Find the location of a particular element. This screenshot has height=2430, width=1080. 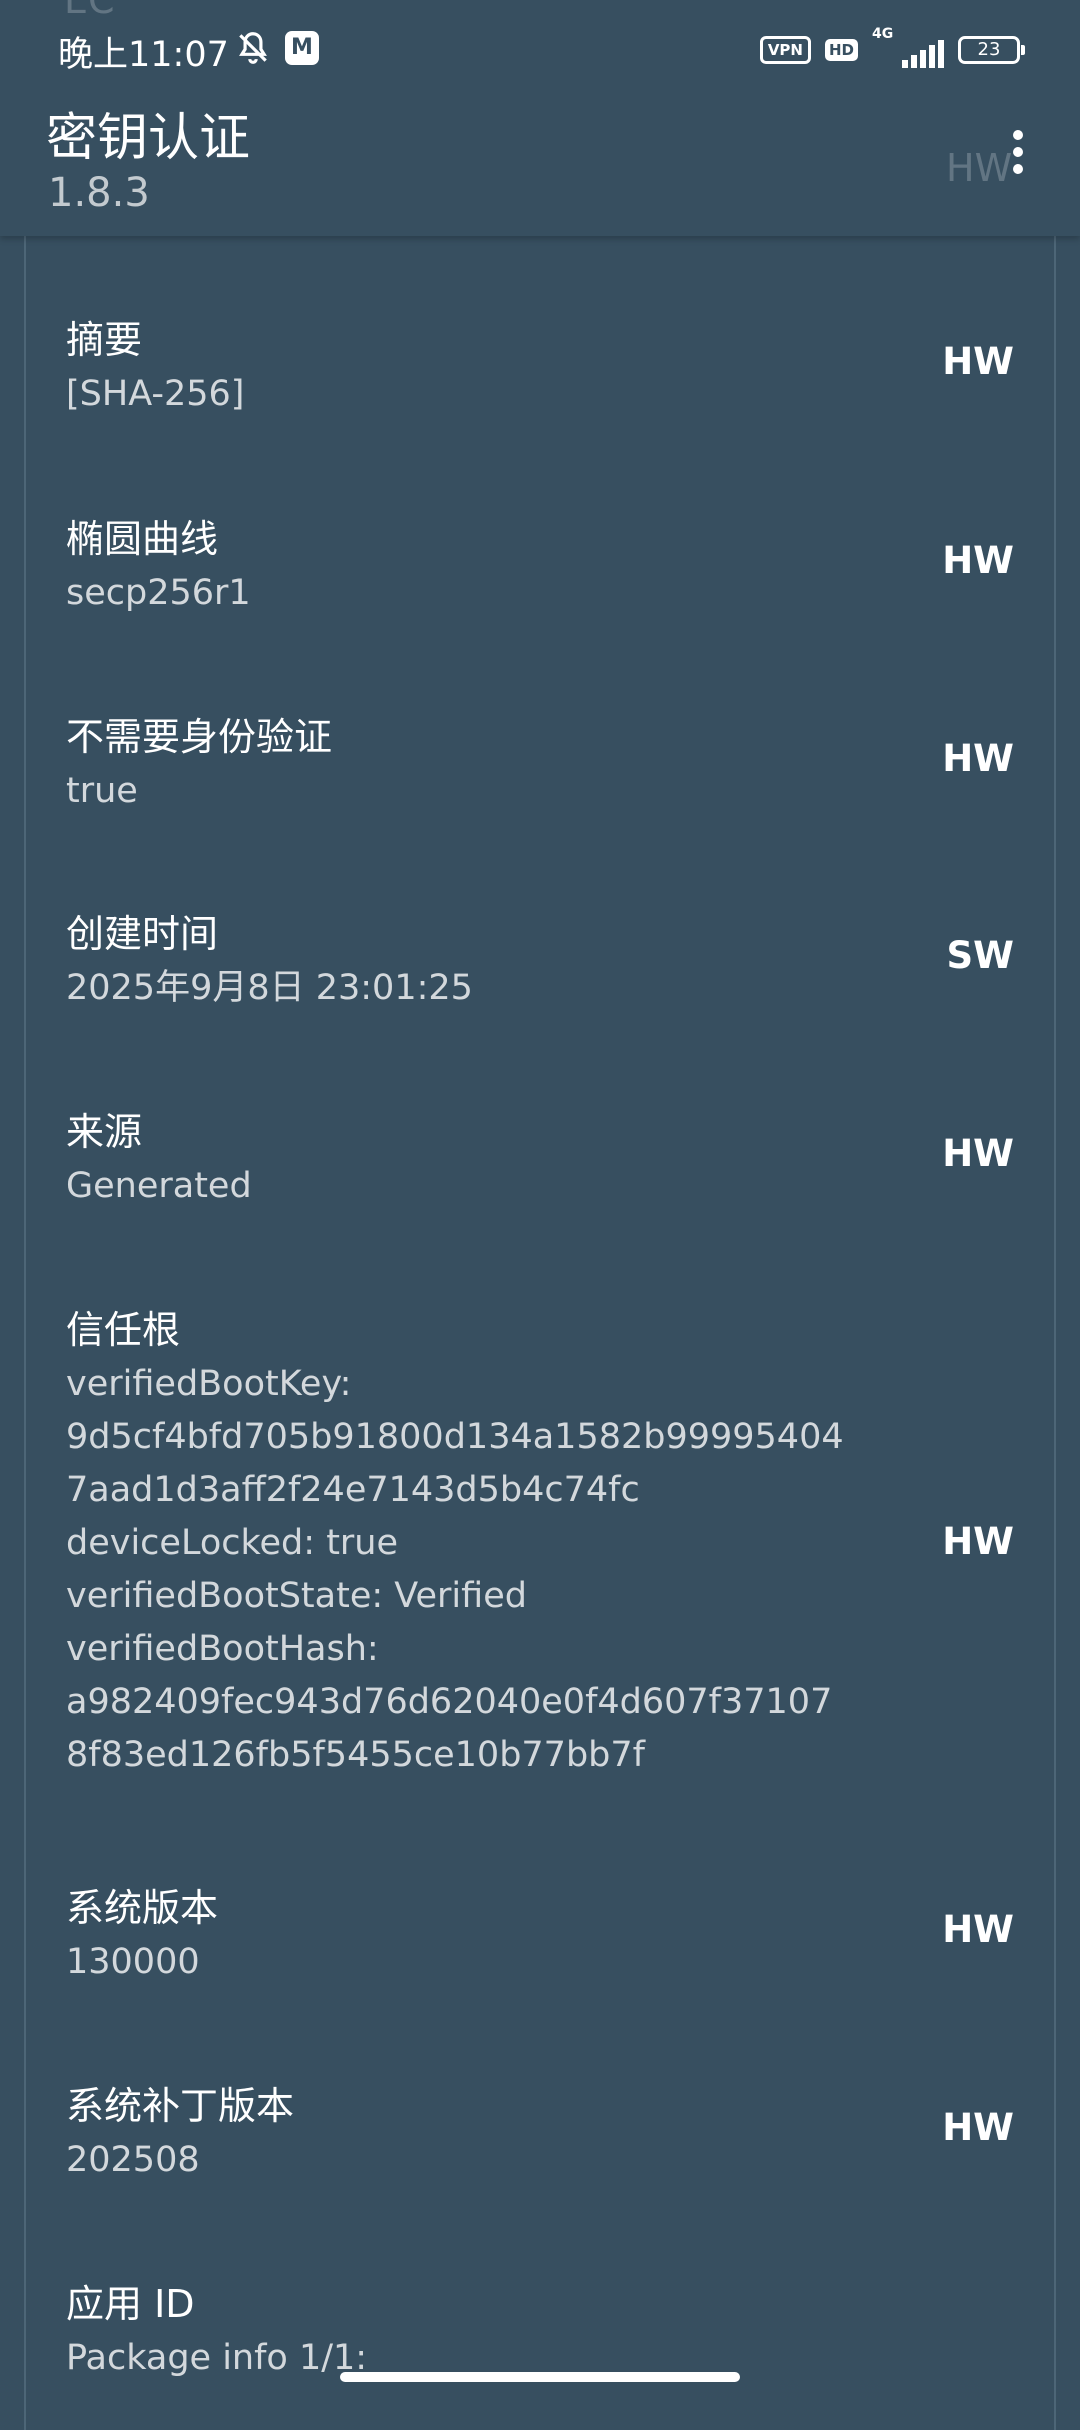

row-label: 椭圆曲线 is located at coordinates (142, 539).